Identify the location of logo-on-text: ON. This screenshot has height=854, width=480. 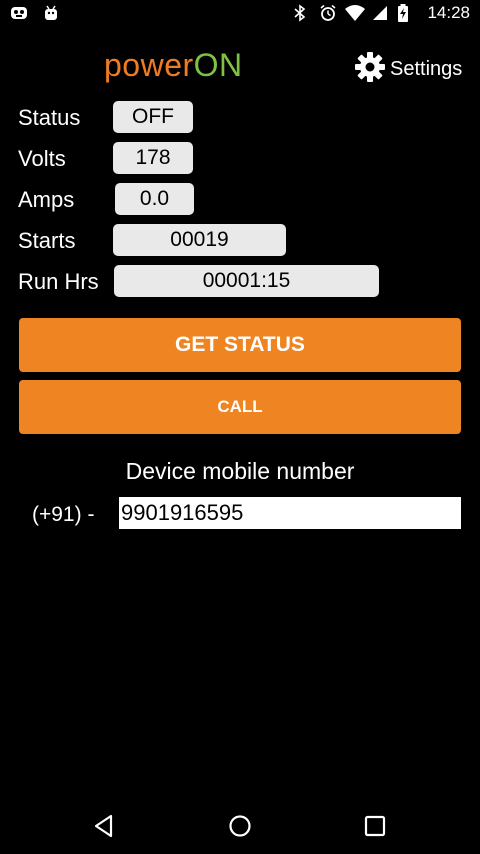
(218, 65).